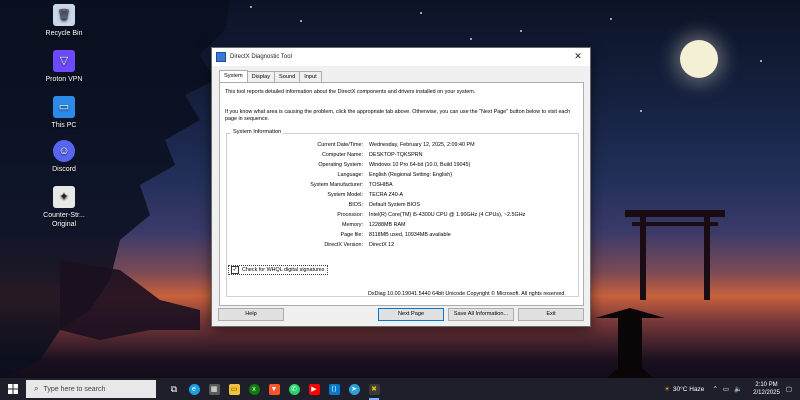 This screenshot has width=800, height=400. I want to click on whql-label: Check for WHQL digital signatures, so click(283, 270).